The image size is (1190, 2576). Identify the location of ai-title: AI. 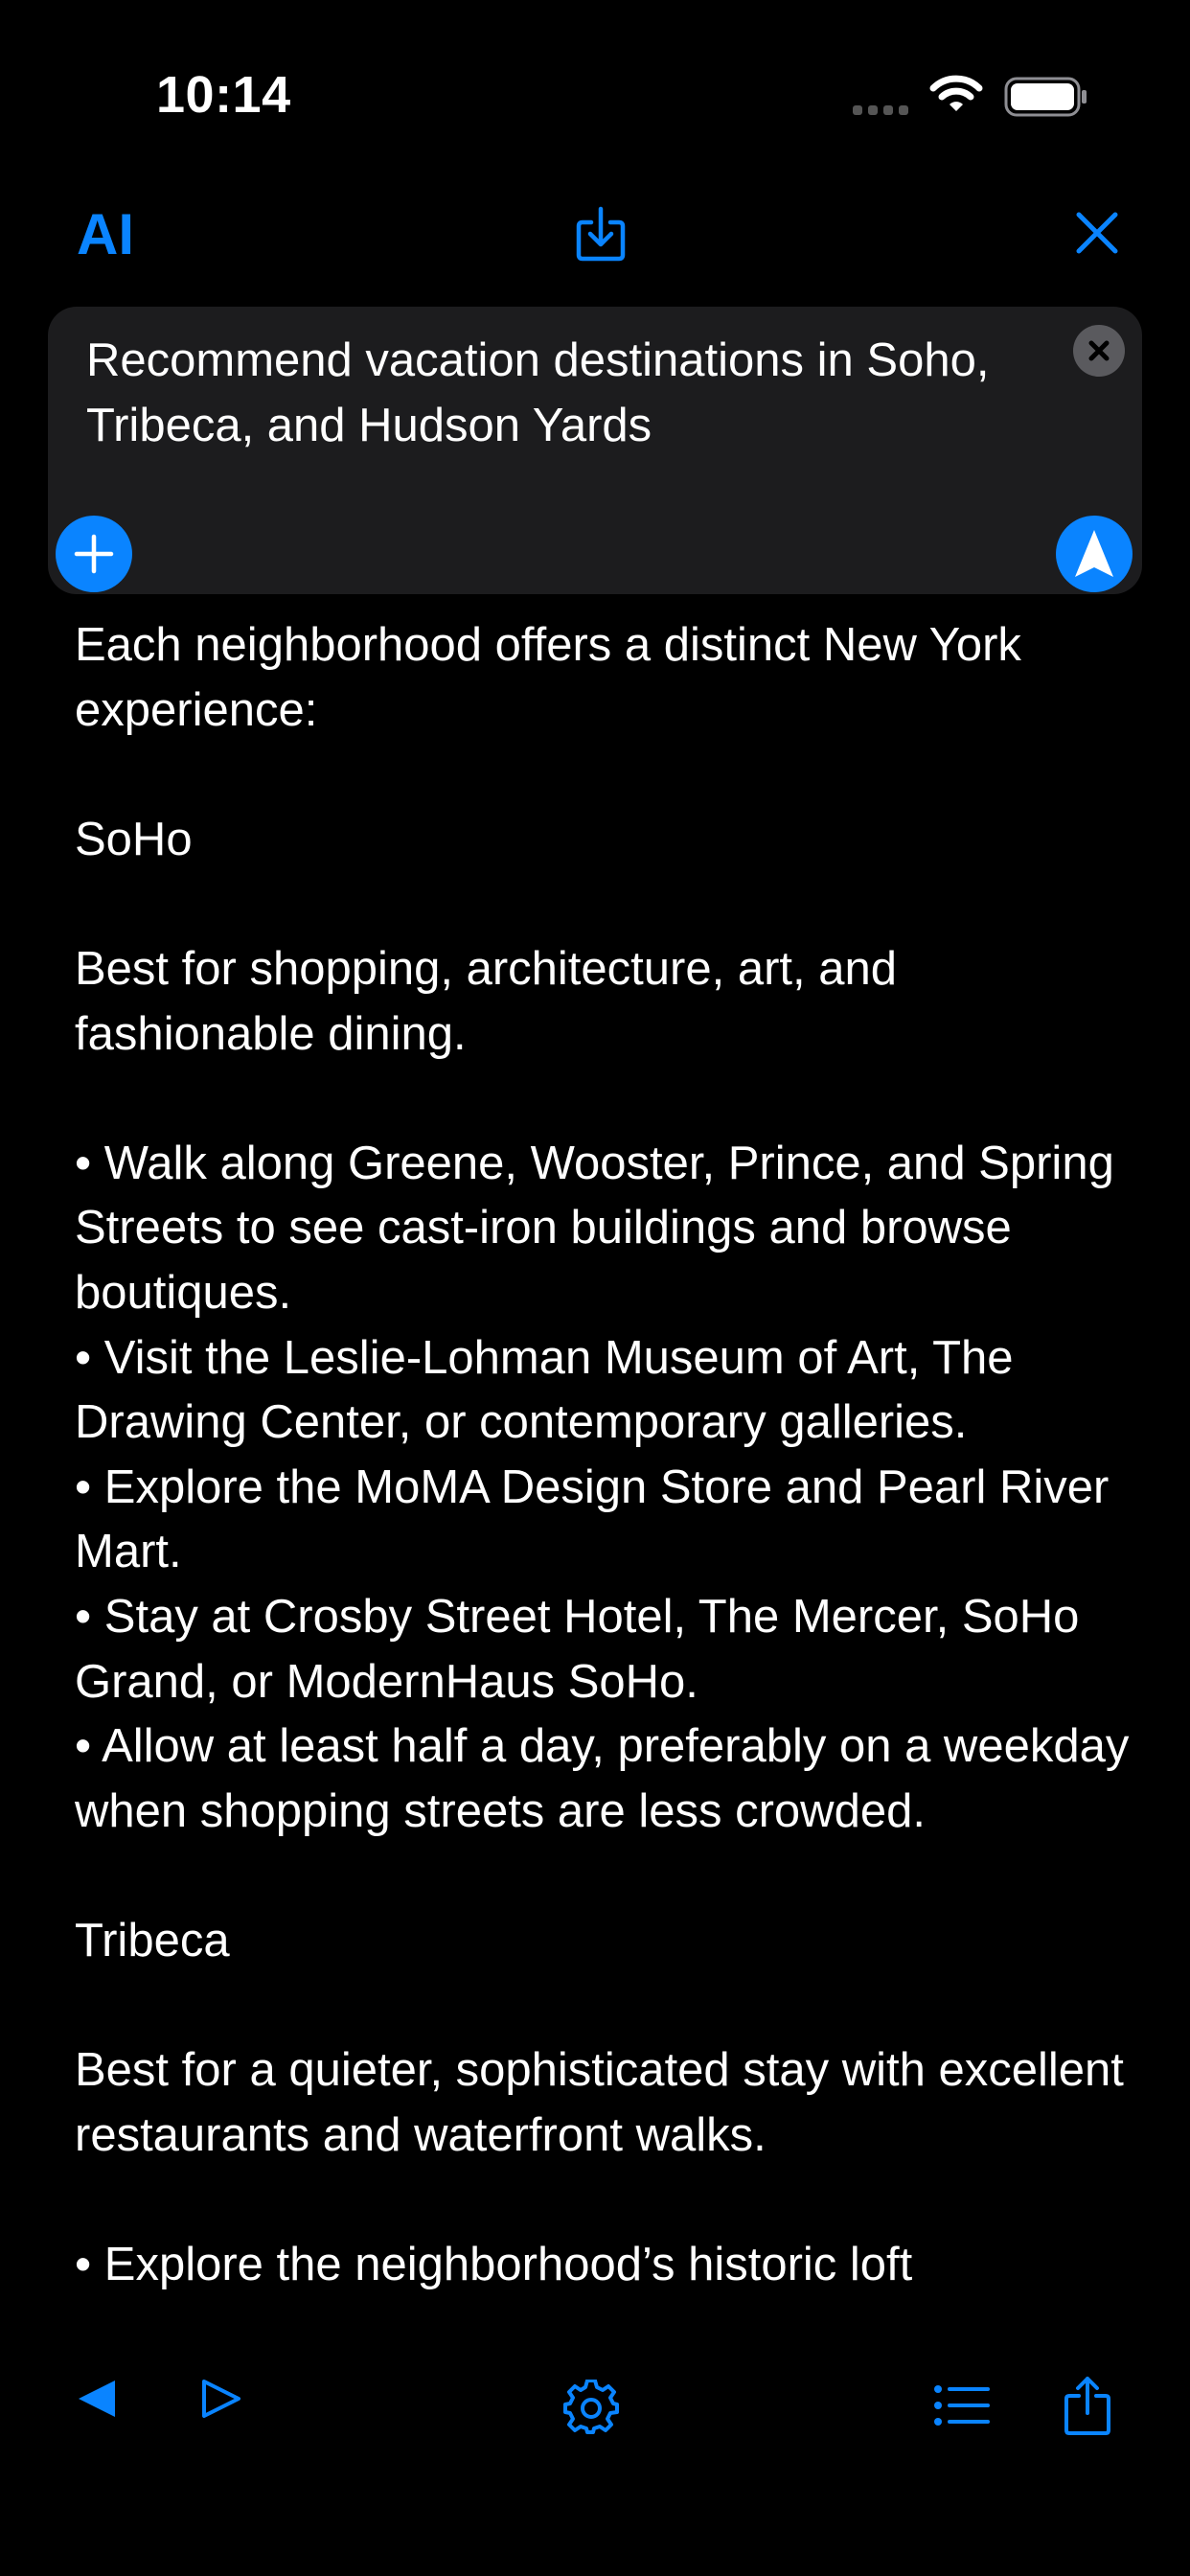
(105, 234).